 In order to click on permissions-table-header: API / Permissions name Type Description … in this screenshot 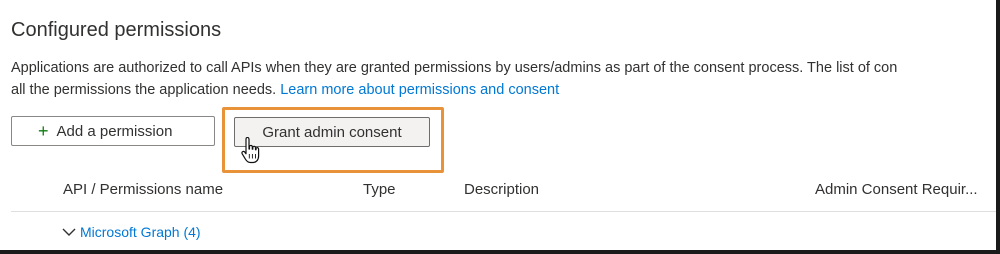, I will do `click(500, 190)`.